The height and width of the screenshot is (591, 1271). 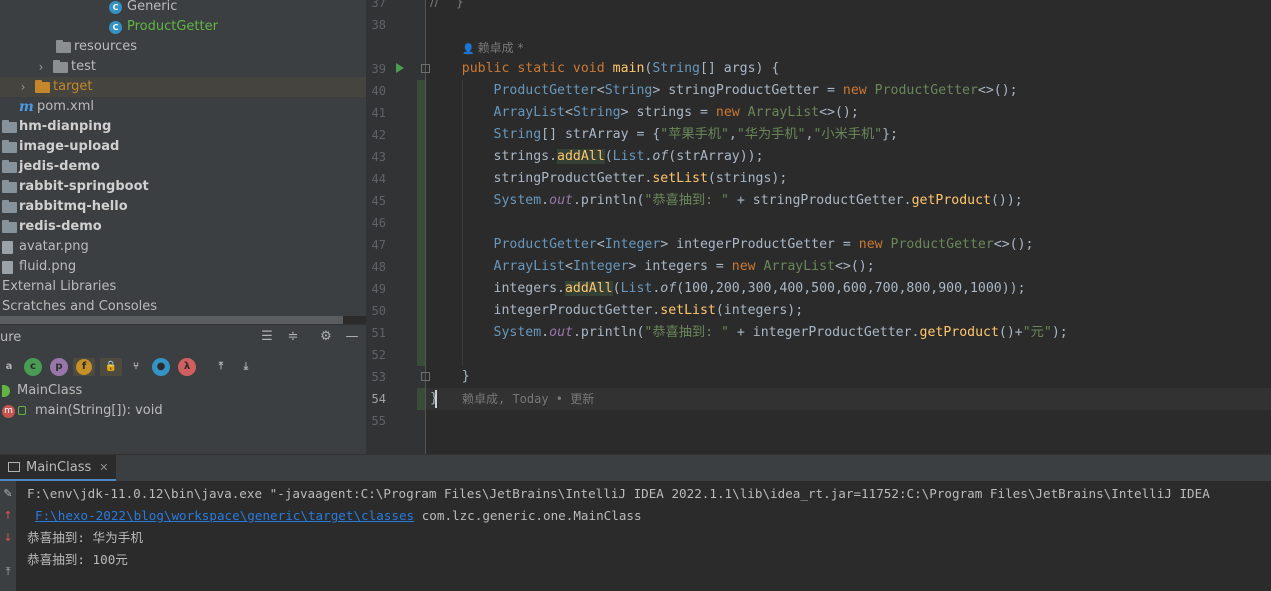 What do you see at coordinates (378, 179) in the screenshot?
I see `line-number: 44` at bounding box center [378, 179].